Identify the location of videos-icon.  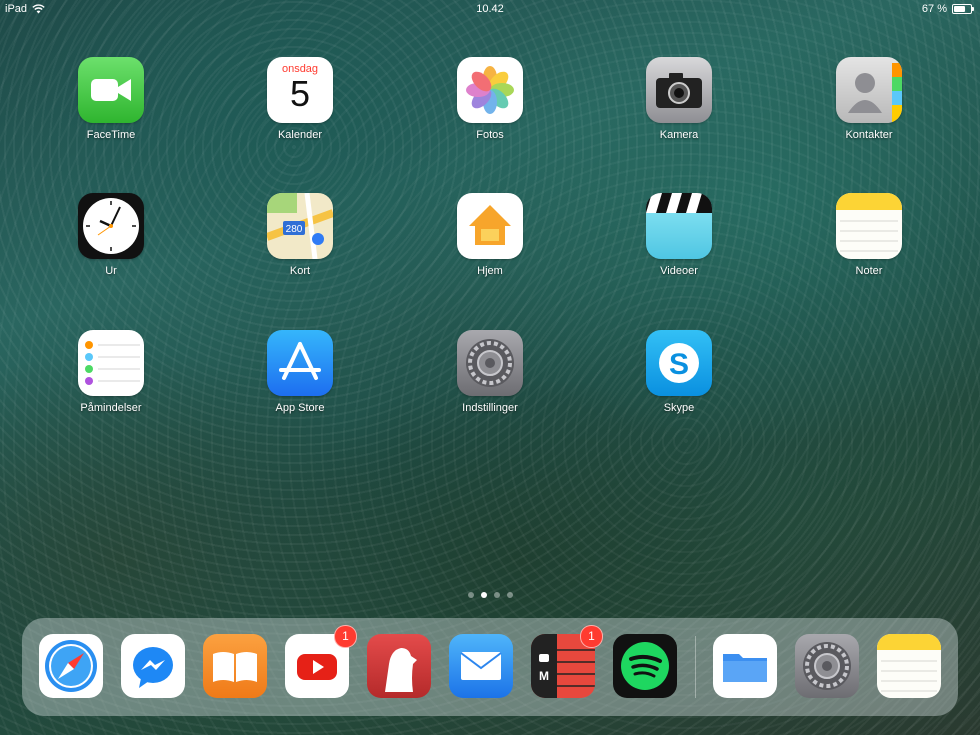
(679, 226).